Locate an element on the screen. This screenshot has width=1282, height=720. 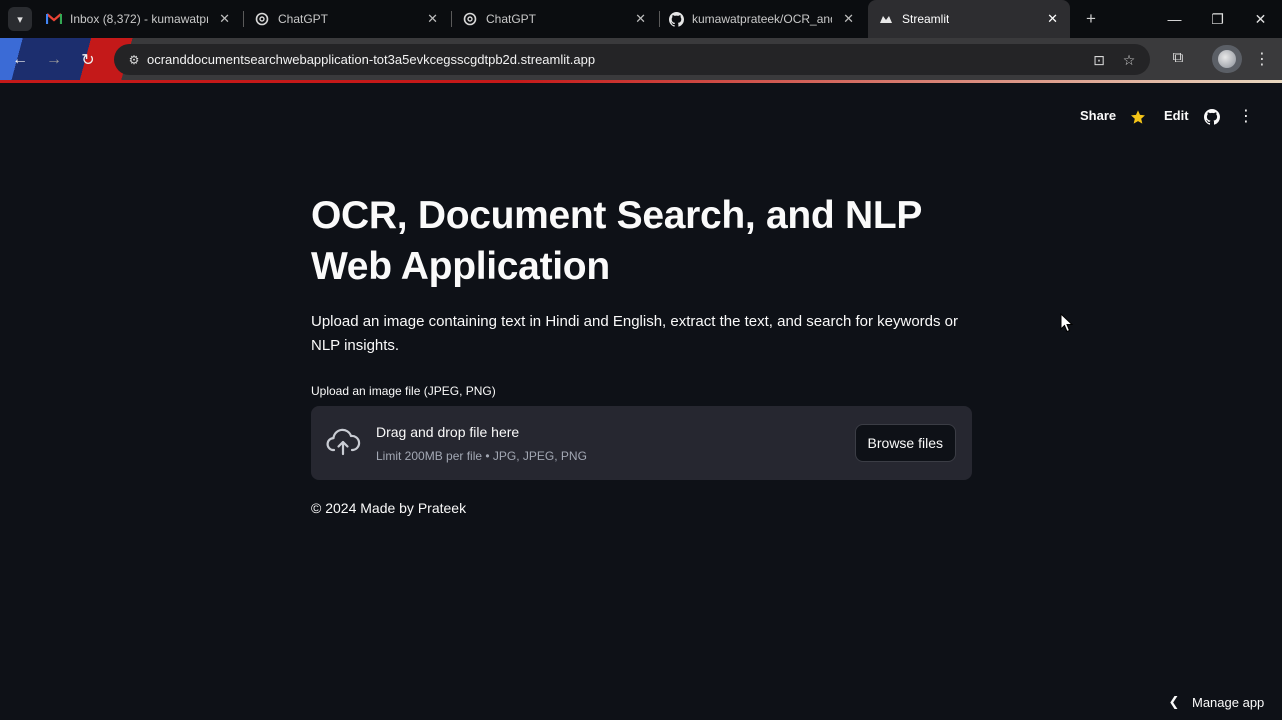
minimize-button: — is located at coordinates (1174, 19).